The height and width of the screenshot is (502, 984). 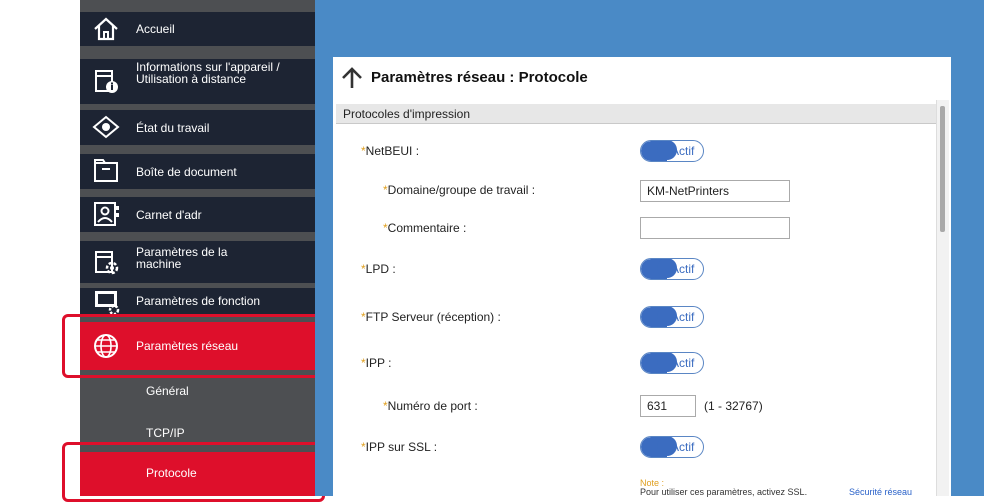 What do you see at coordinates (479, 77) in the screenshot?
I see `page-title: Paramètres réseau : Protocole` at bounding box center [479, 77].